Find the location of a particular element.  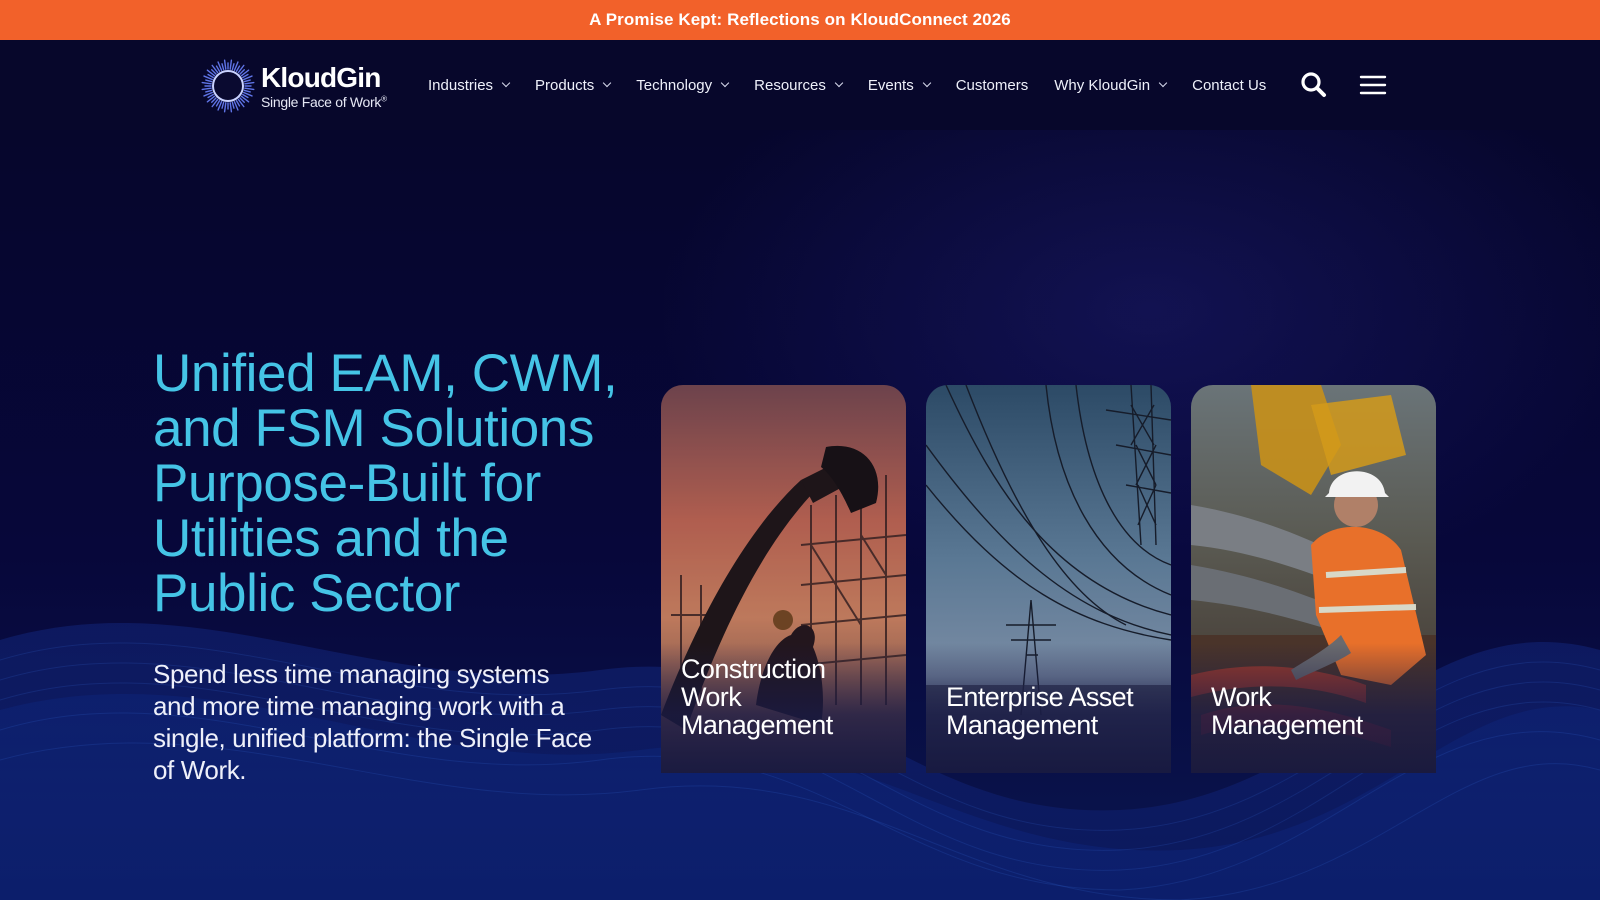

search-icon is located at coordinates (1313, 84).